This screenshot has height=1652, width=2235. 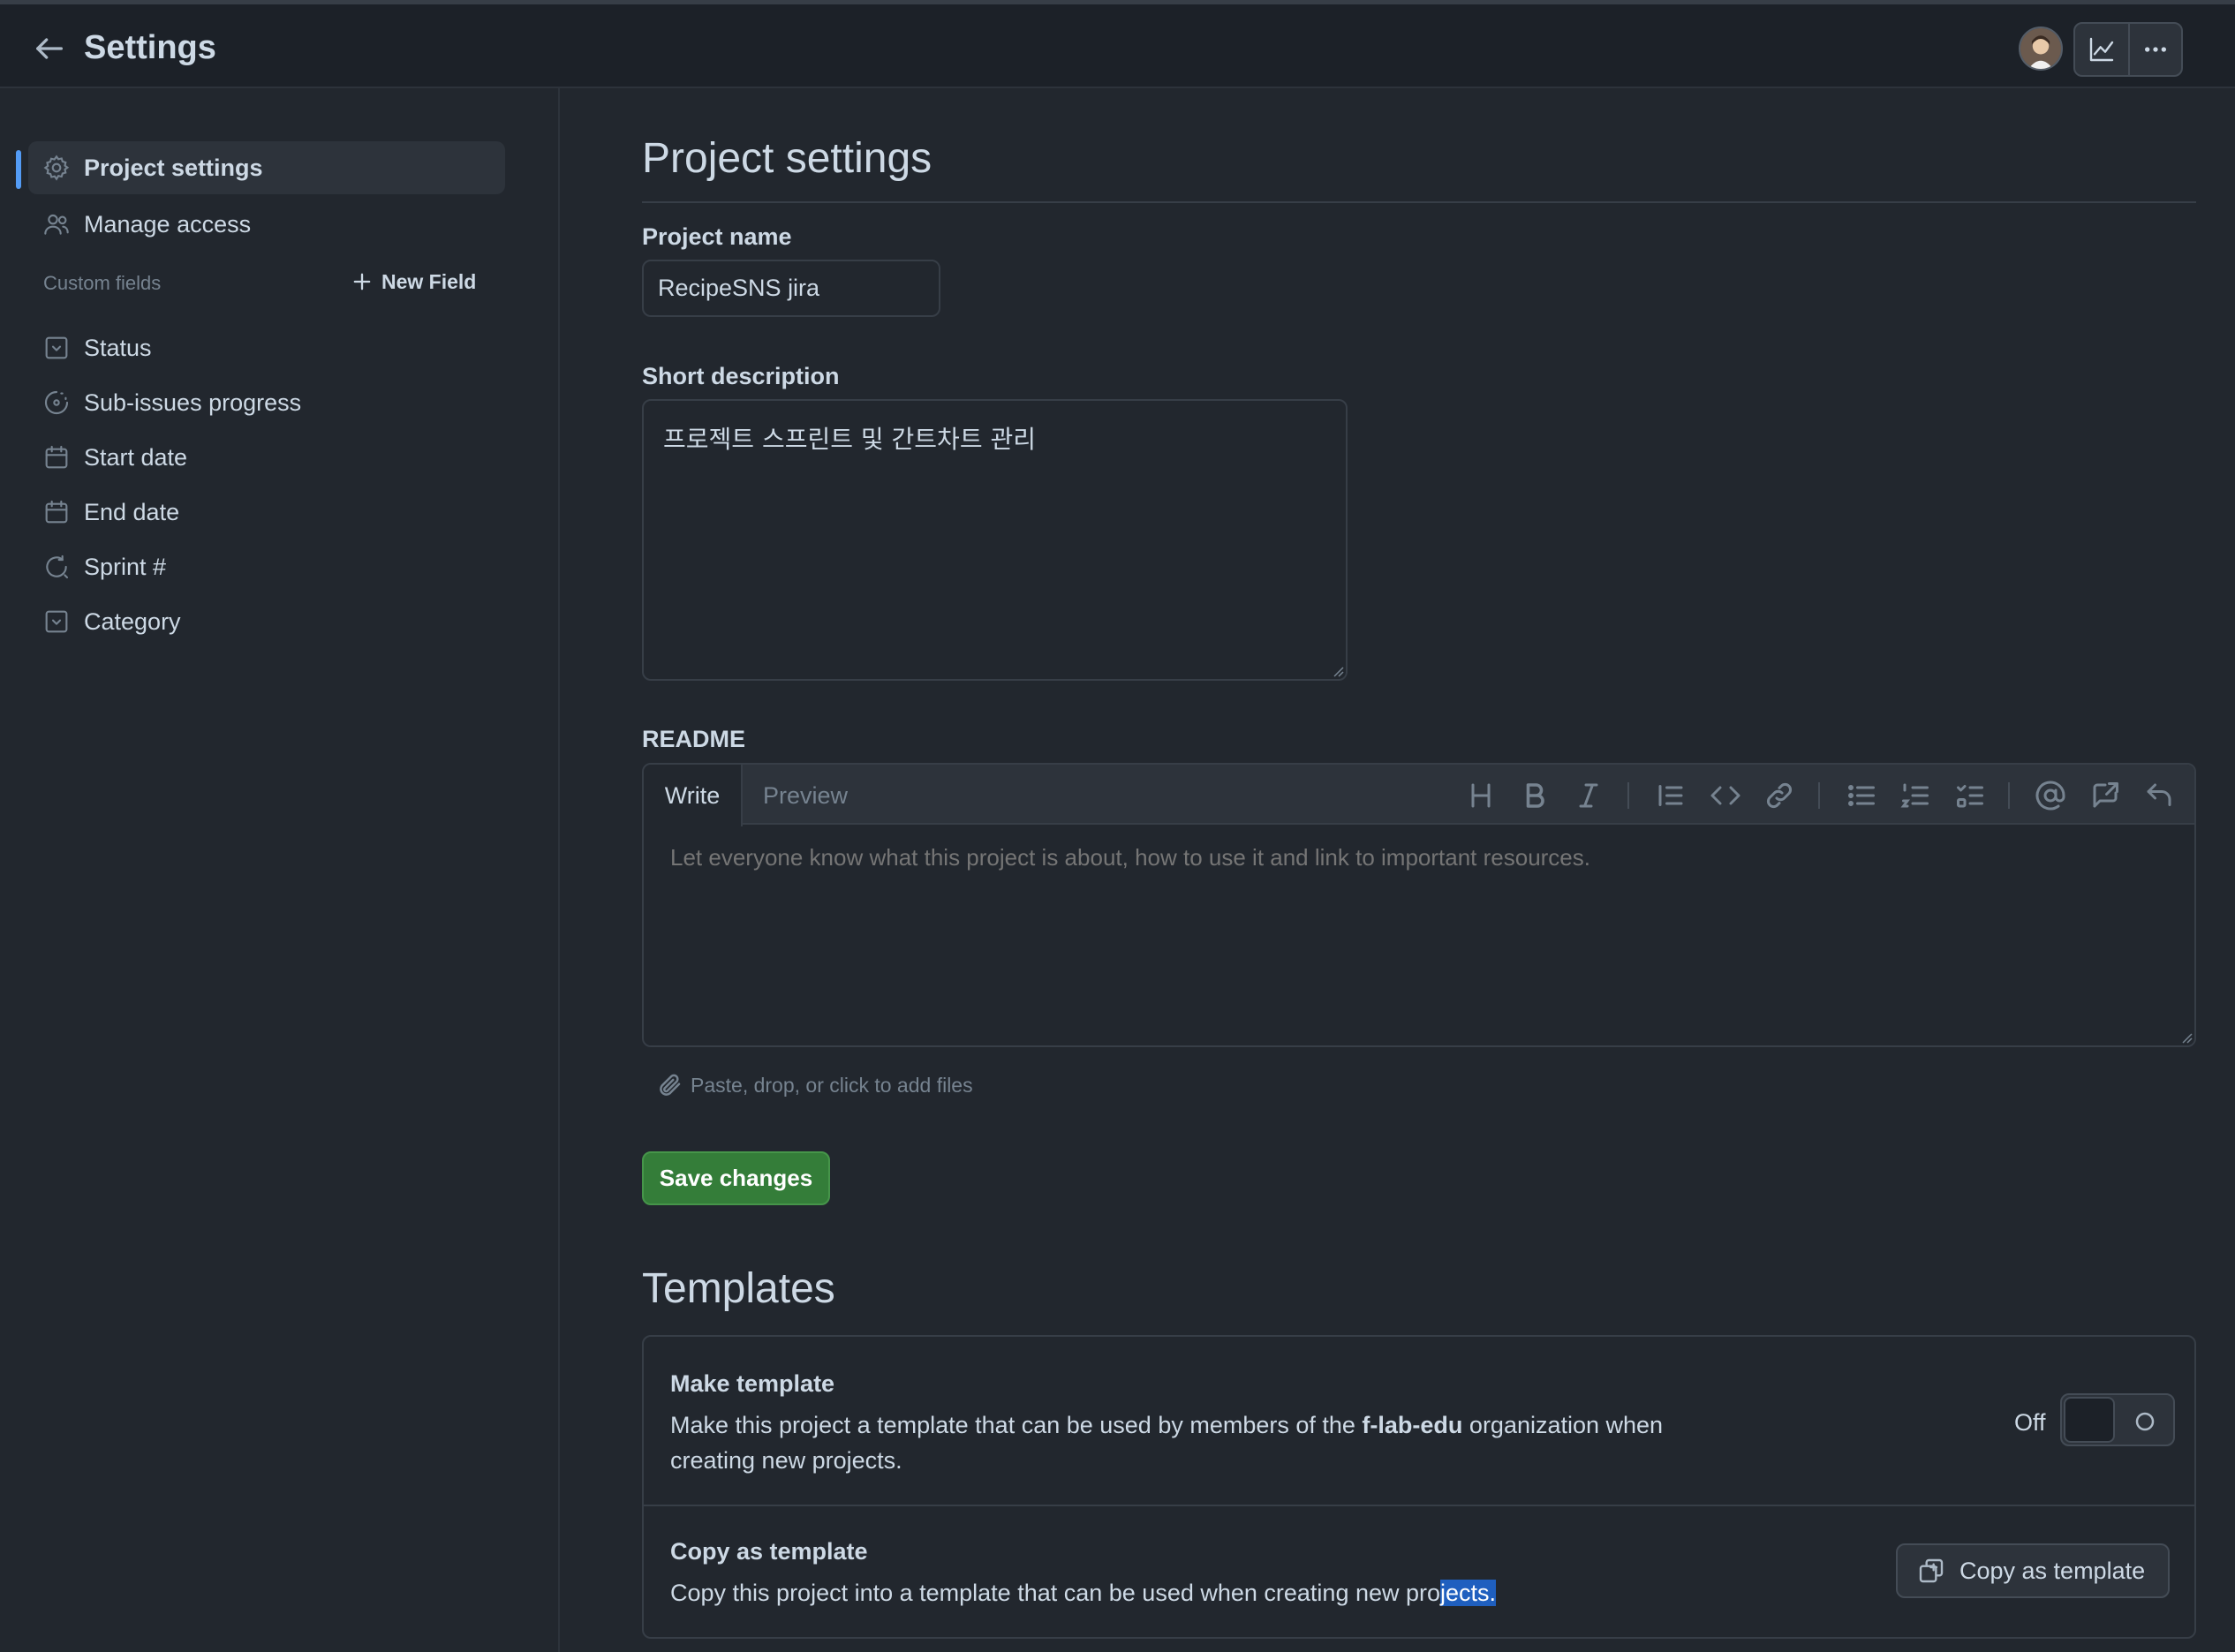 I want to click on heading-icon, so click(x=1481, y=795).